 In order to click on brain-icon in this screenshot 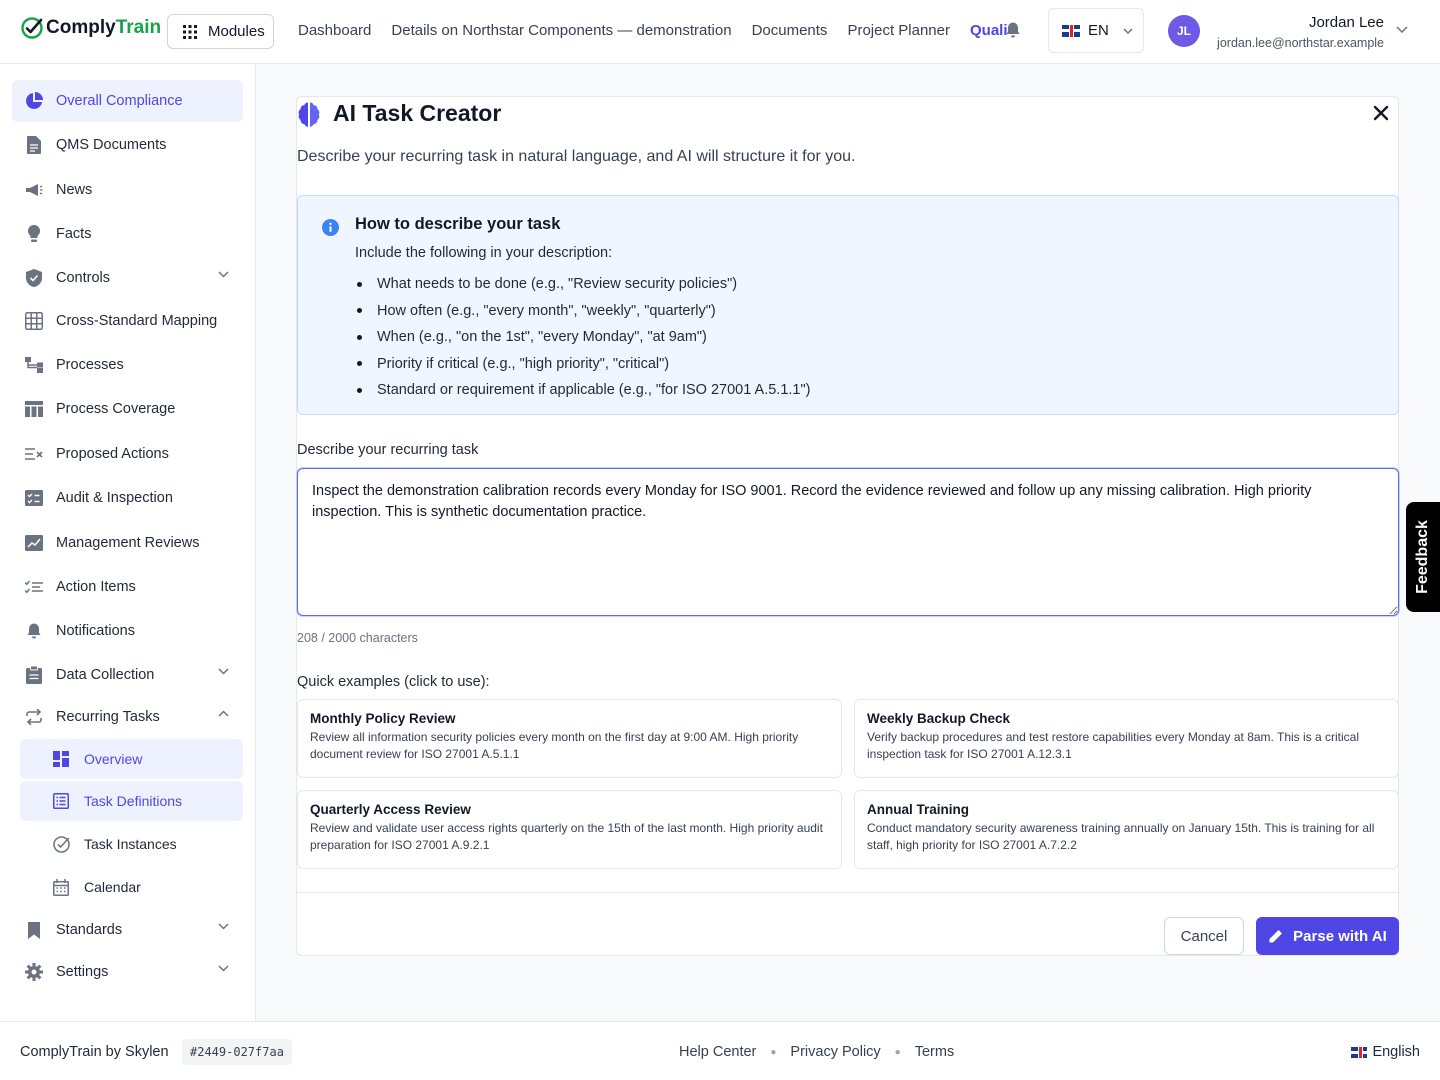, I will do `click(309, 114)`.